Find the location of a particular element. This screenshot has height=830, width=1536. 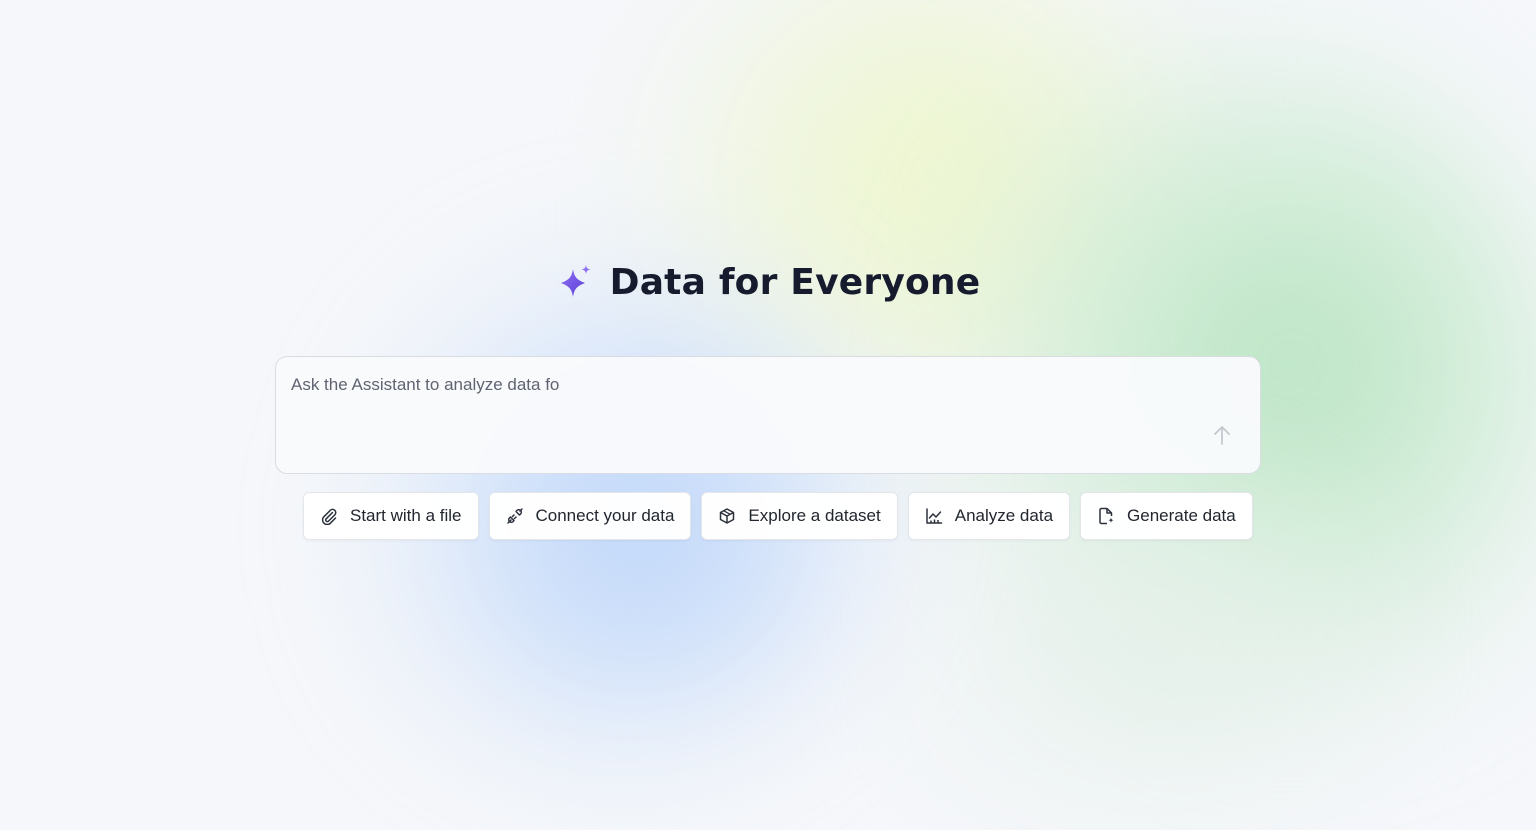

generate-data-button: Generate data is located at coordinates (1166, 516).